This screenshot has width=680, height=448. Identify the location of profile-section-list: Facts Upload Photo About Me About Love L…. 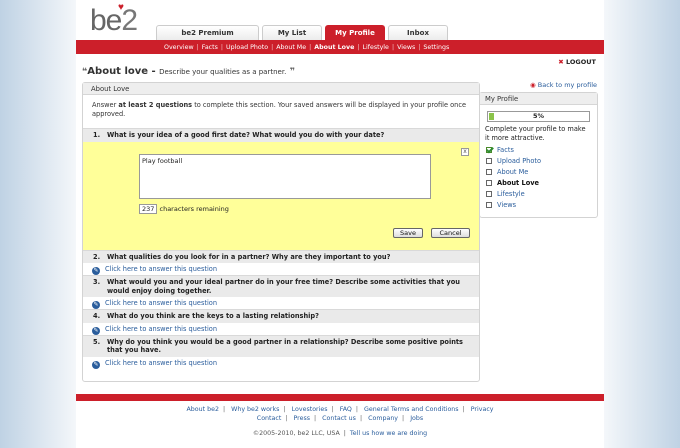
(538, 177).